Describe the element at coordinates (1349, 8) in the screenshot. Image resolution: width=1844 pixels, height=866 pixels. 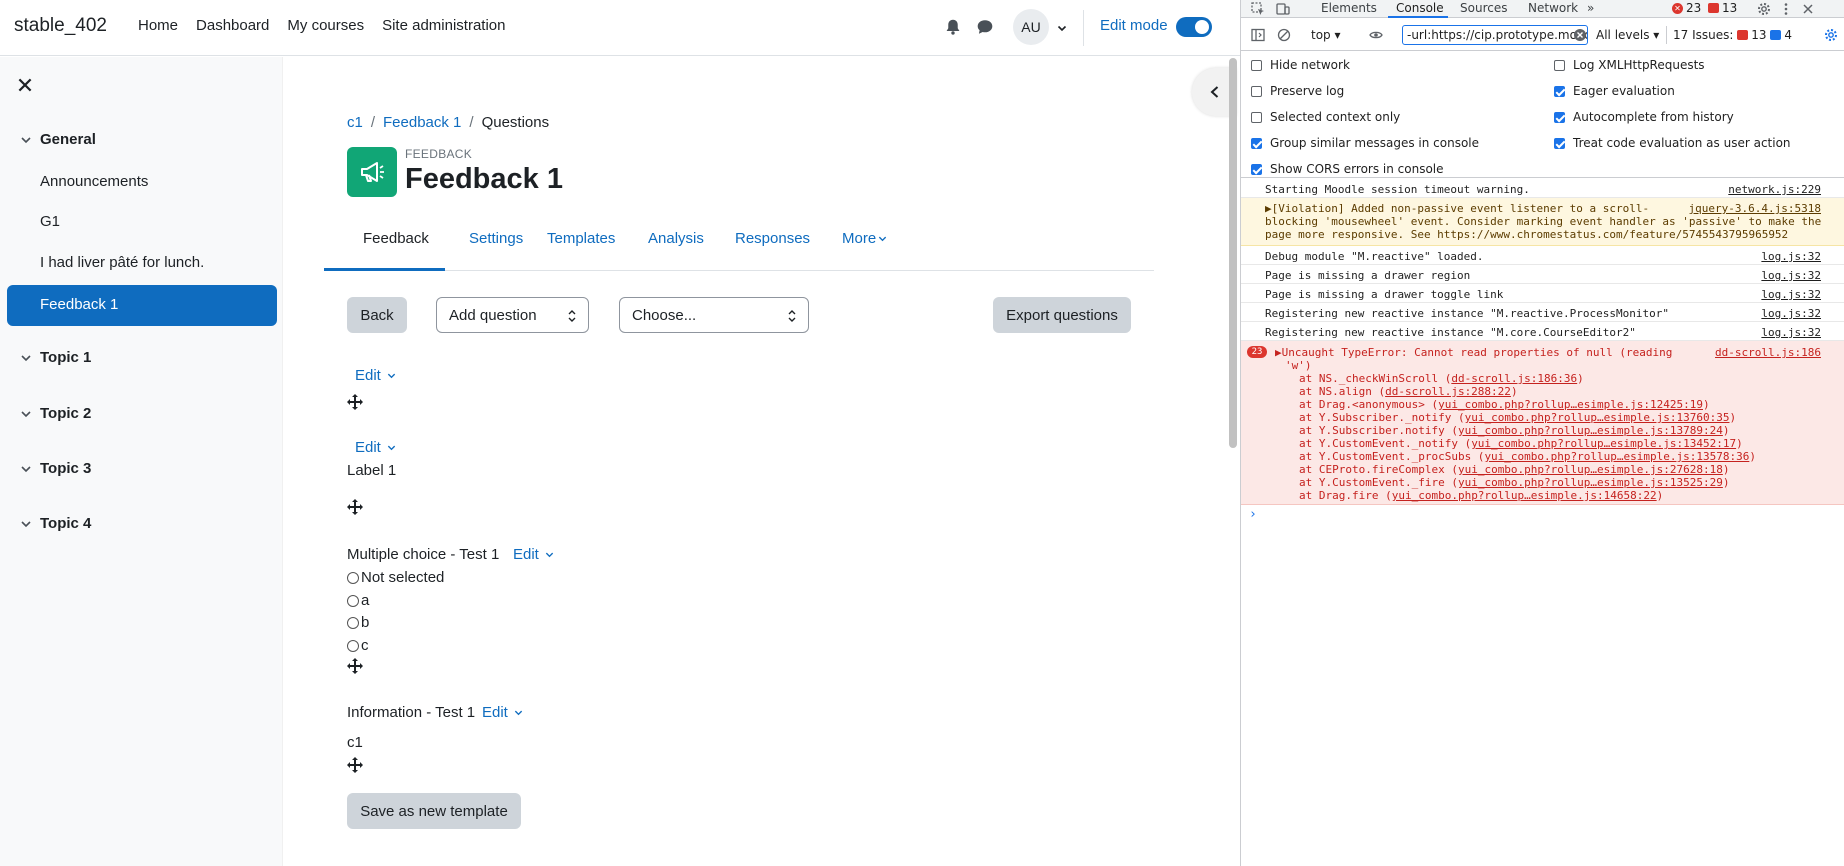
I see `devtools-tab-elements: Elements` at that location.